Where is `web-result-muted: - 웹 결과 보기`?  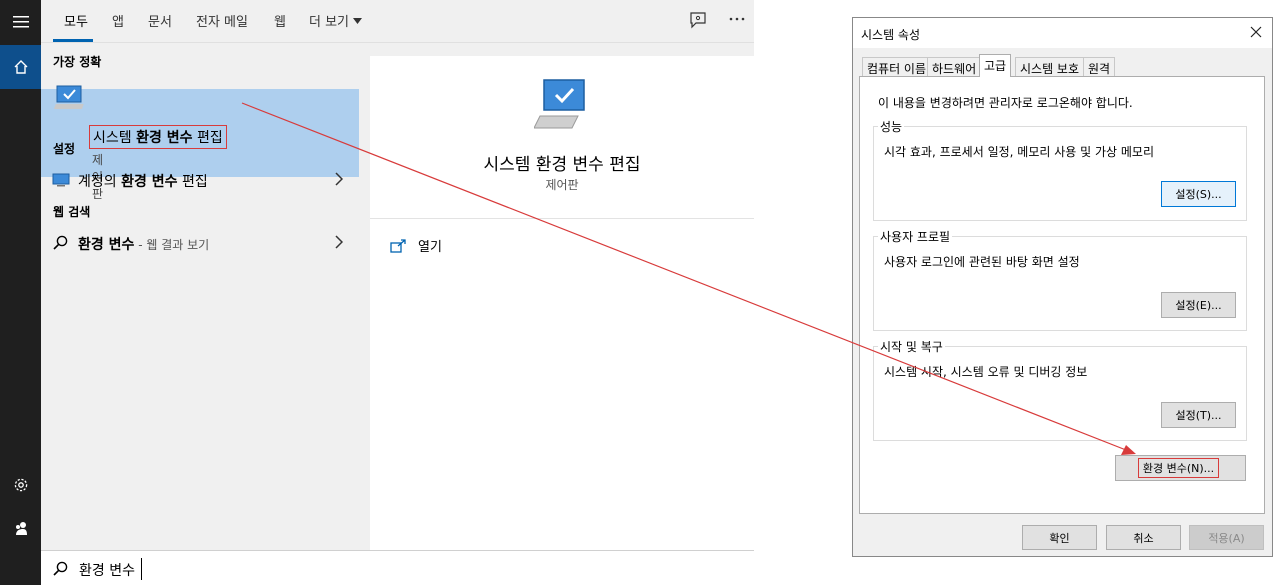 web-result-muted: - 웹 결과 보기 is located at coordinates (172, 245).